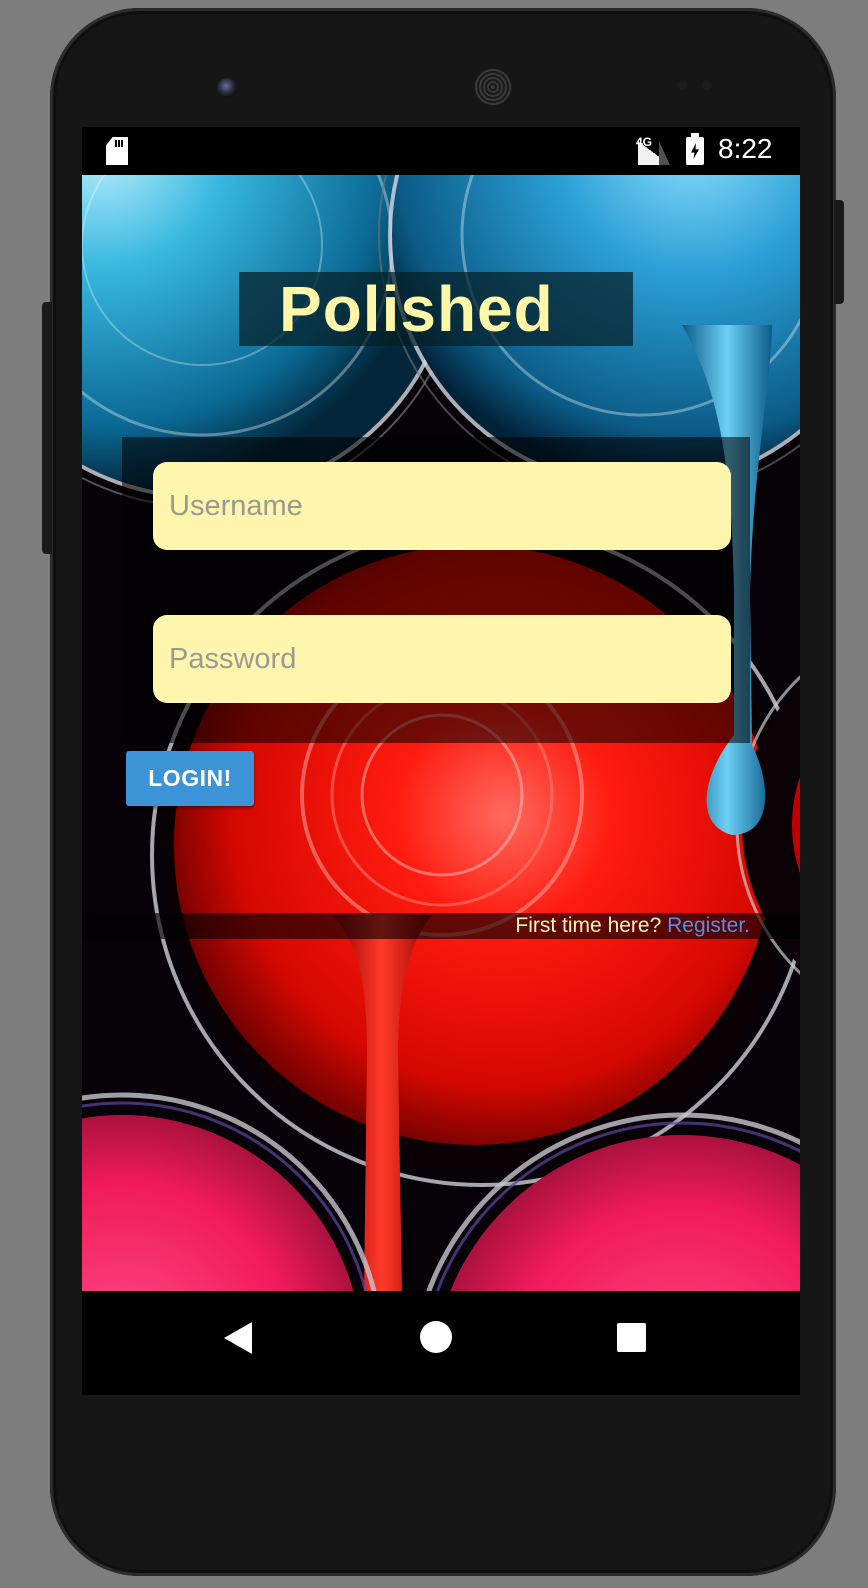 The width and height of the screenshot is (868, 1588). I want to click on recents-icon, so click(631, 1337).